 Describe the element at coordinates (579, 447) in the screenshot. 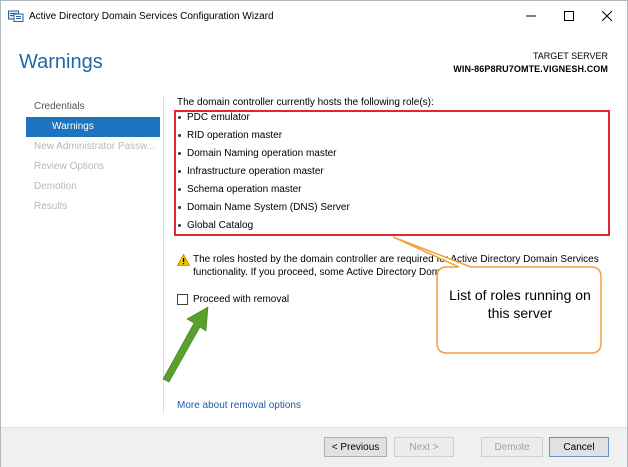

I see `cancel-button: Cancel` at that location.